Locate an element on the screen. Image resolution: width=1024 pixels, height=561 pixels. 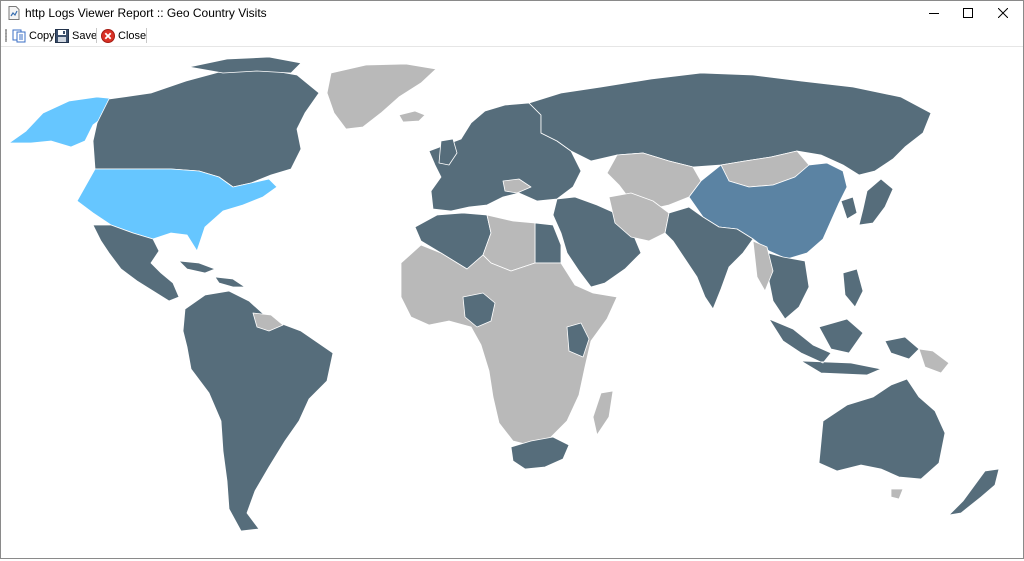
map-region-tasmania is located at coordinates (897, 494).